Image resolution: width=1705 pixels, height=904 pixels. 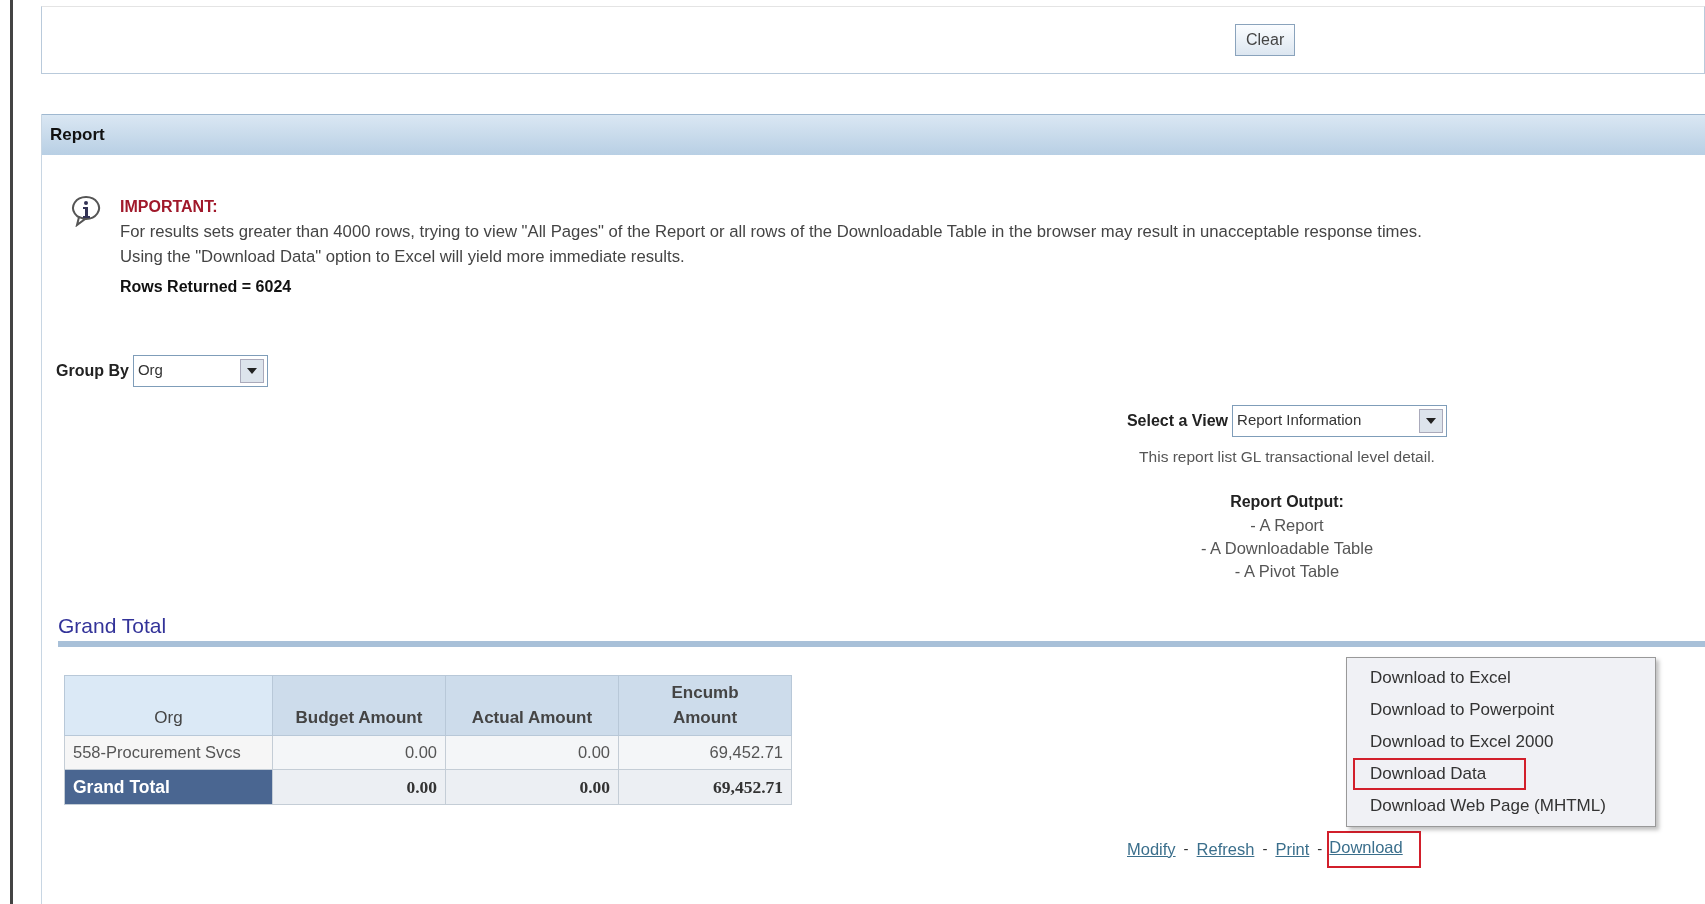 What do you see at coordinates (200, 370) in the screenshot?
I see `group-by-dropdown: Org` at bounding box center [200, 370].